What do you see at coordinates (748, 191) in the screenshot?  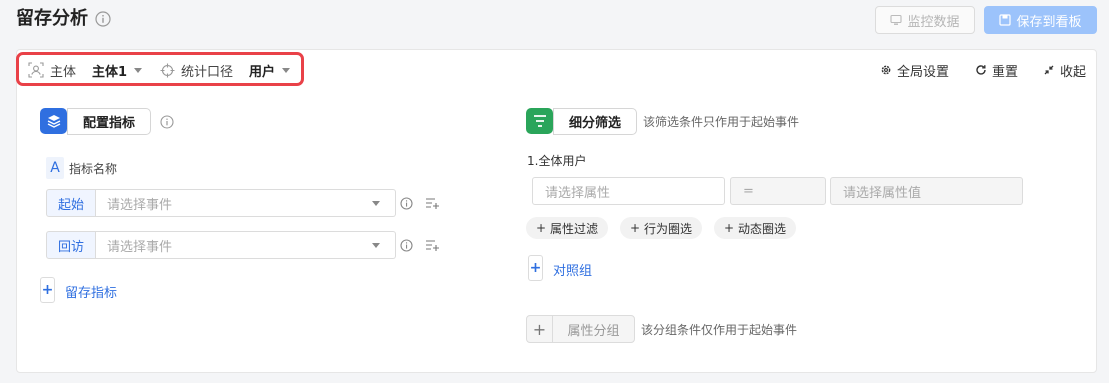 I see `operator-value: =` at bounding box center [748, 191].